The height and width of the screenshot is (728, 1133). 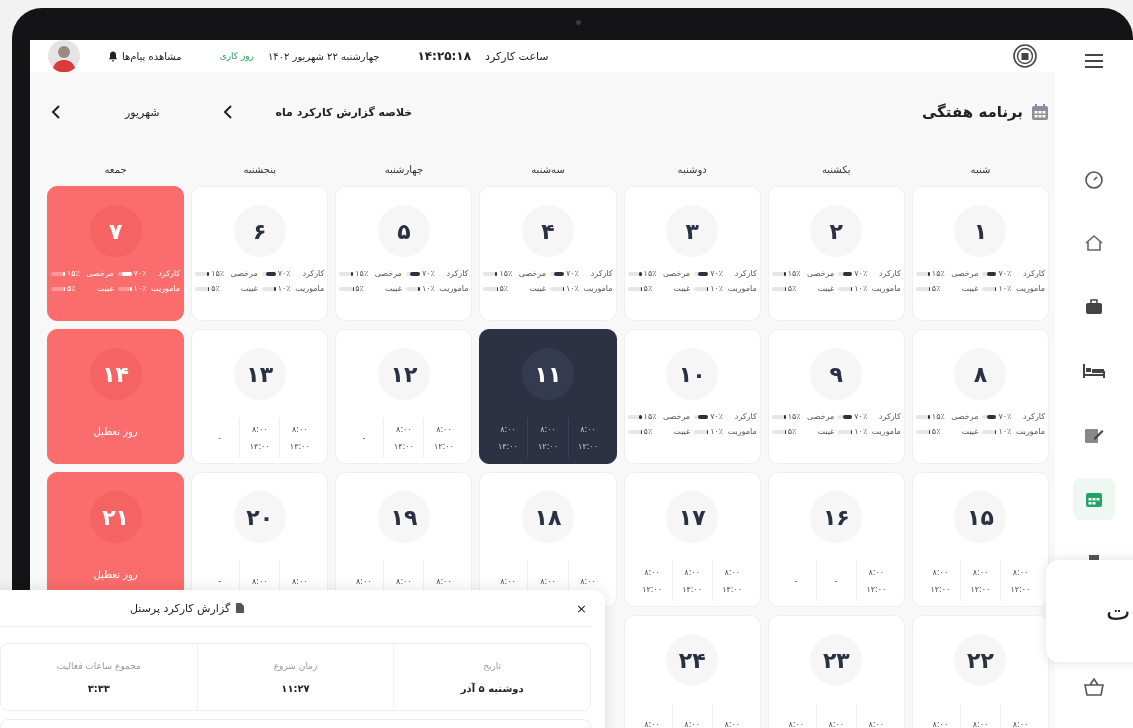 What do you see at coordinates (259, 374) in the screenshot?
I see `day-number: ۱۳` at bounding box center [259, 374].